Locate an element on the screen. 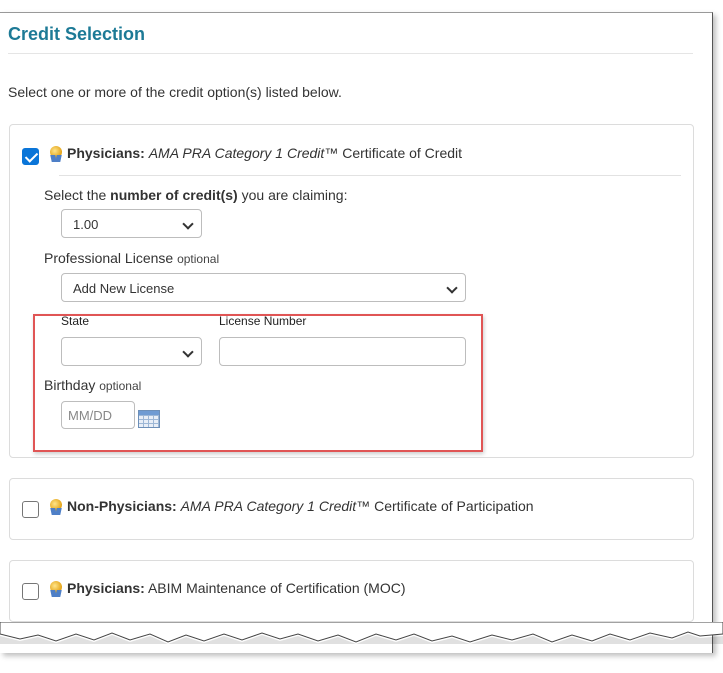  option-heading-rest: ABIM Maintenance of Certification (MOC) is located at coordinates (276, 588).